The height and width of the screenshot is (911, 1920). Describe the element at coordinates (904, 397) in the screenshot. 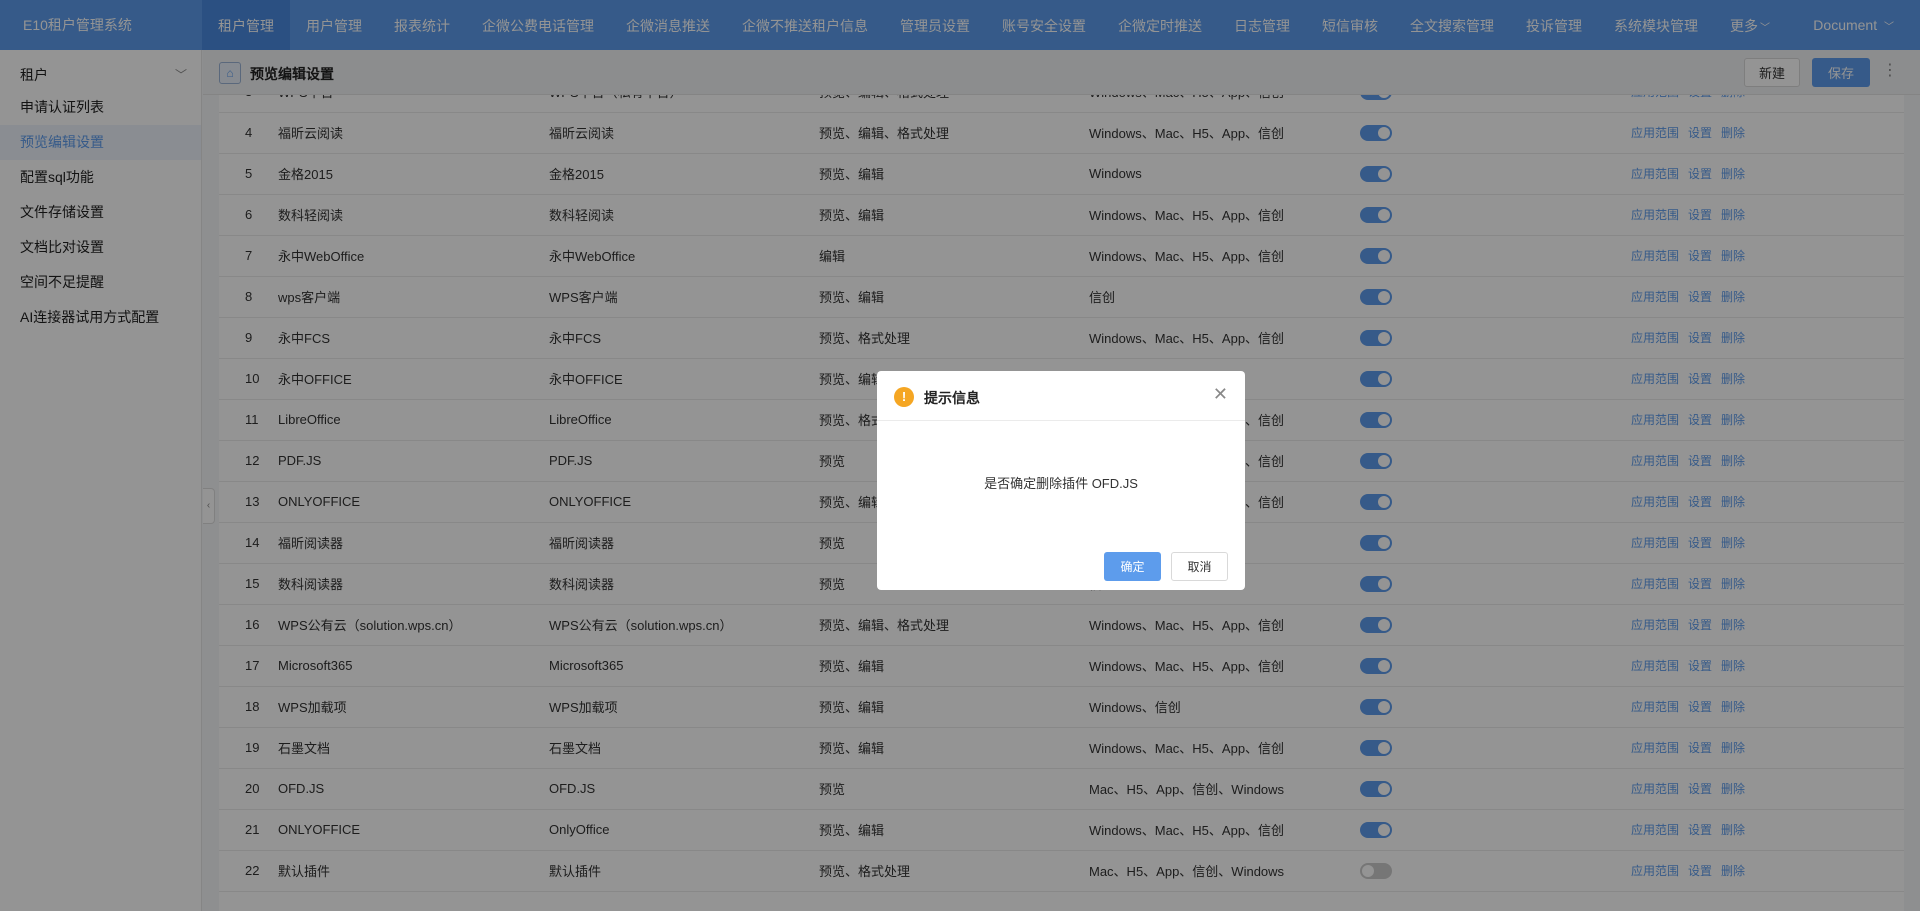

I see `warning-icon: !` at that location.